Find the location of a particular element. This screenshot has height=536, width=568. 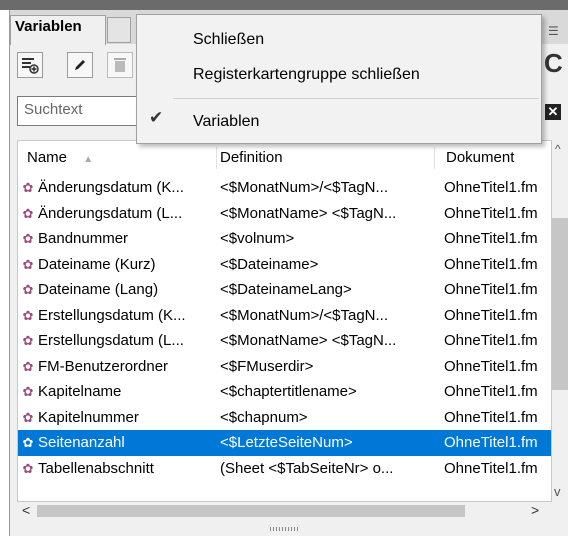

sort-ascending-icon: ▲ is located at coordinates (88, 159).